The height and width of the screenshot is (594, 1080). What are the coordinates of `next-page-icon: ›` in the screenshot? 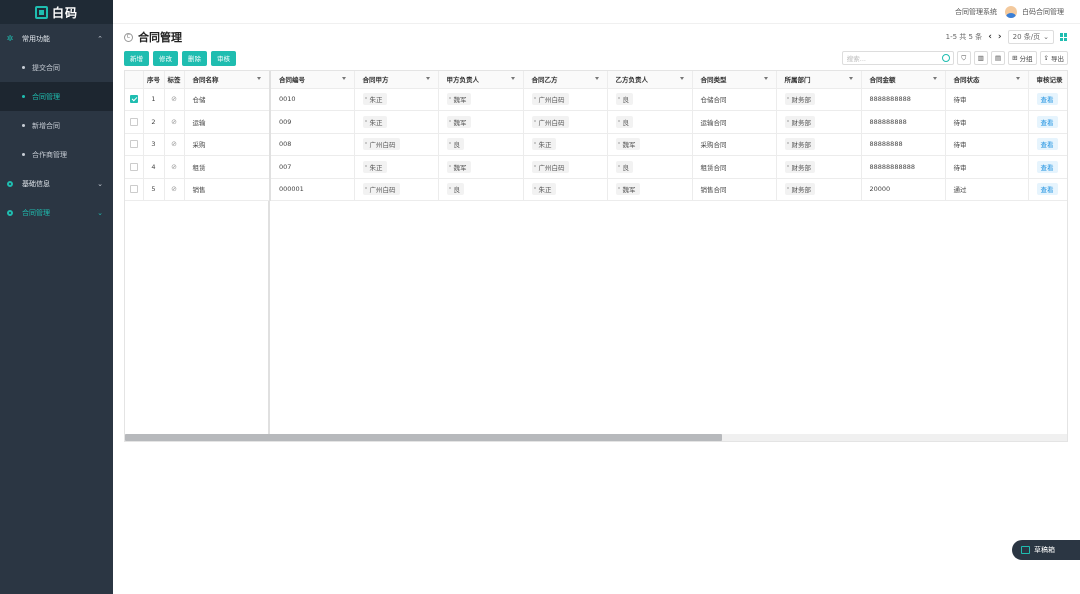 It's located at (1000, 37).